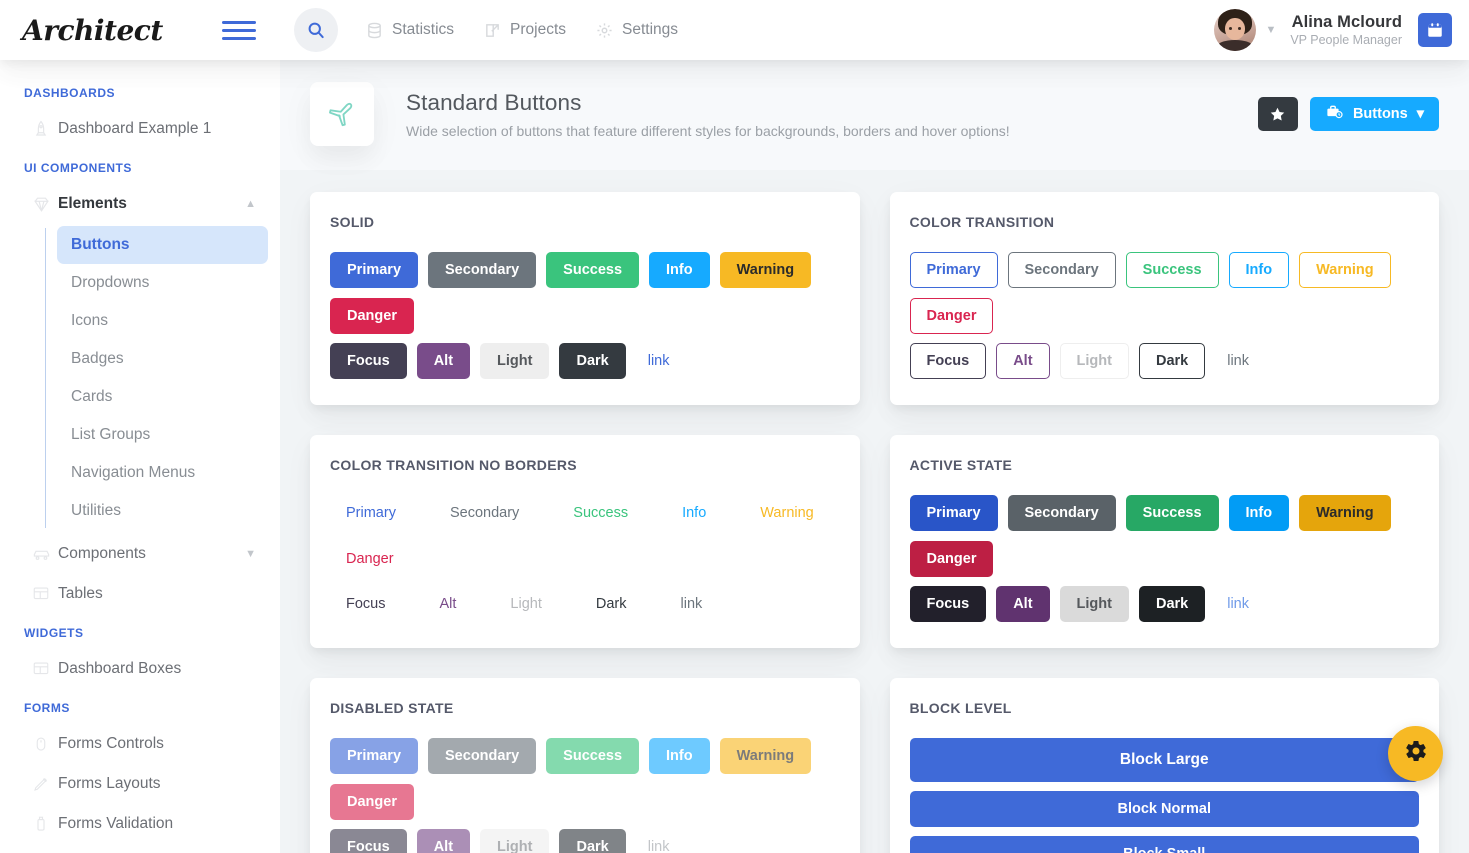 The height and width of the screenshot is (853, 1469). I want to click on sidebar-item-forms-layouts: Forms Layouts, so click(140, 784).